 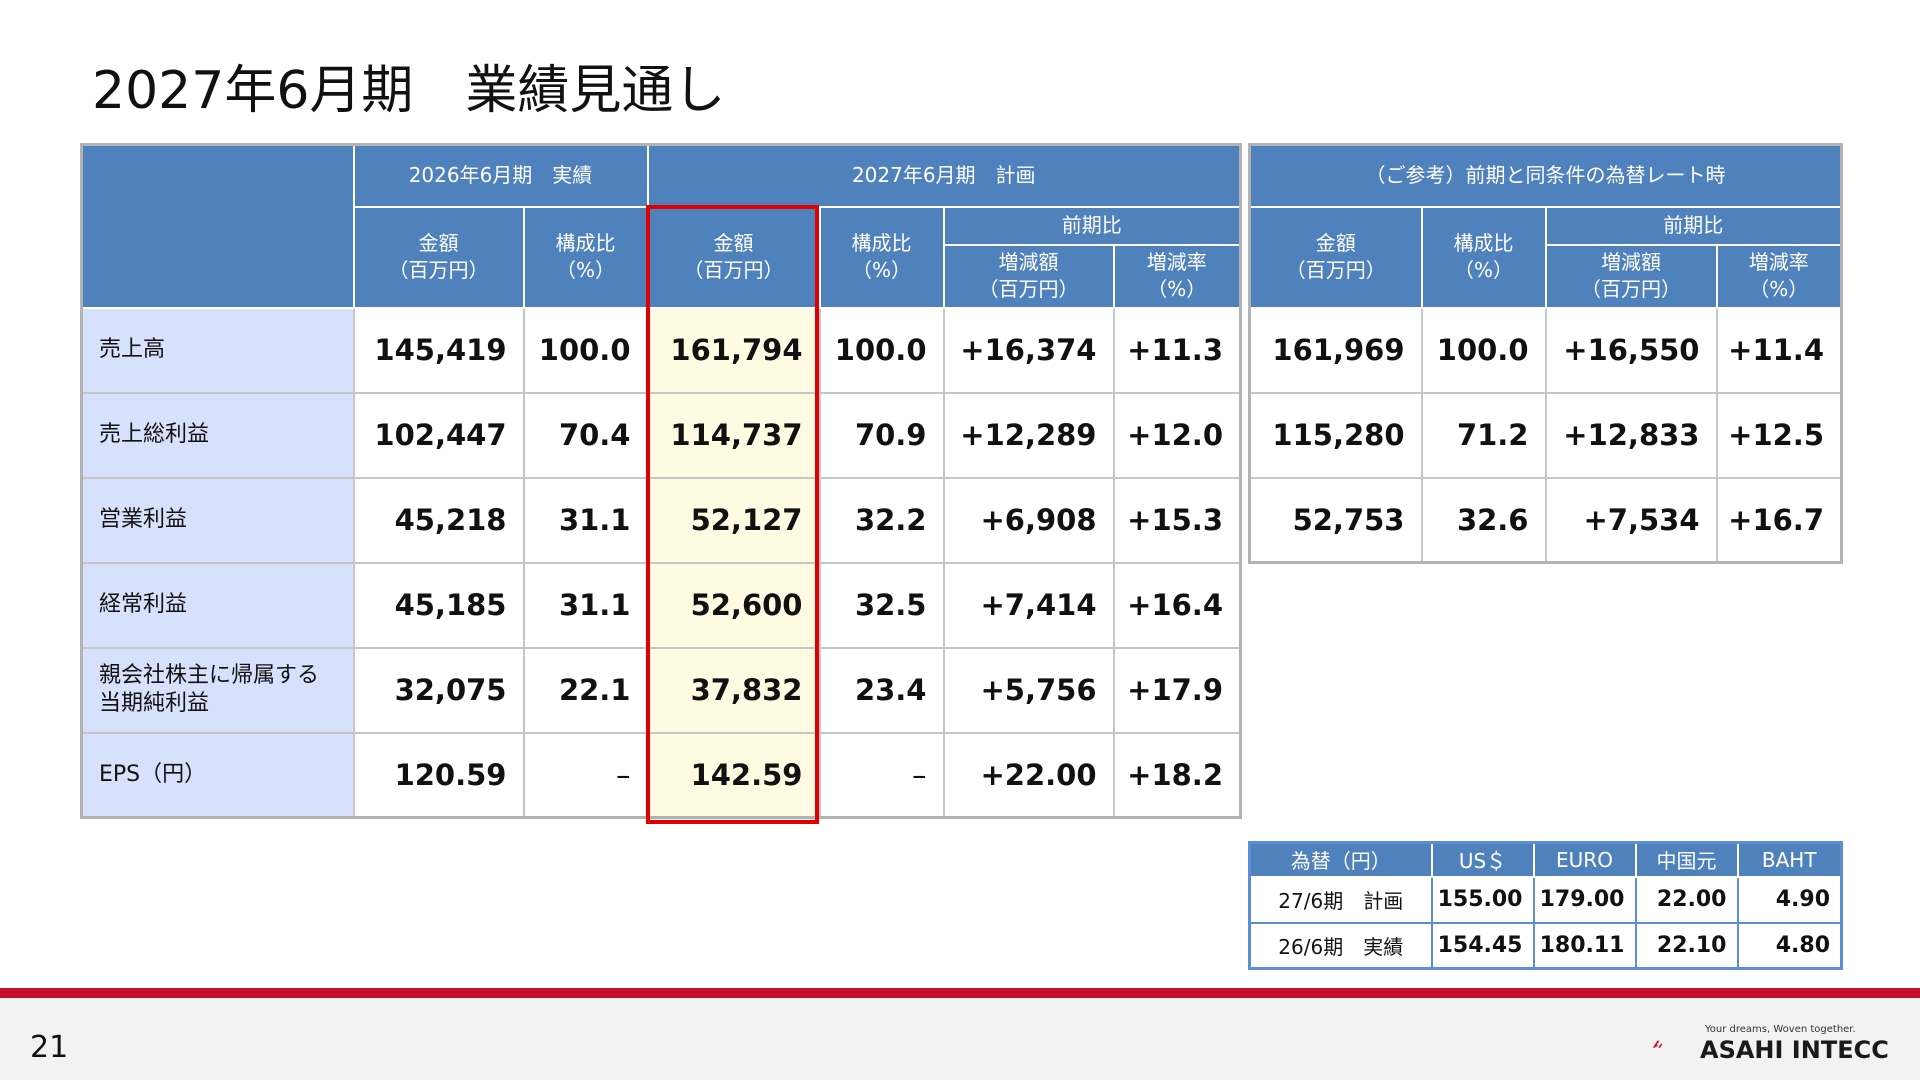 I want to click on actual-amount-cell: 120.59, so click(x=438, y=775).